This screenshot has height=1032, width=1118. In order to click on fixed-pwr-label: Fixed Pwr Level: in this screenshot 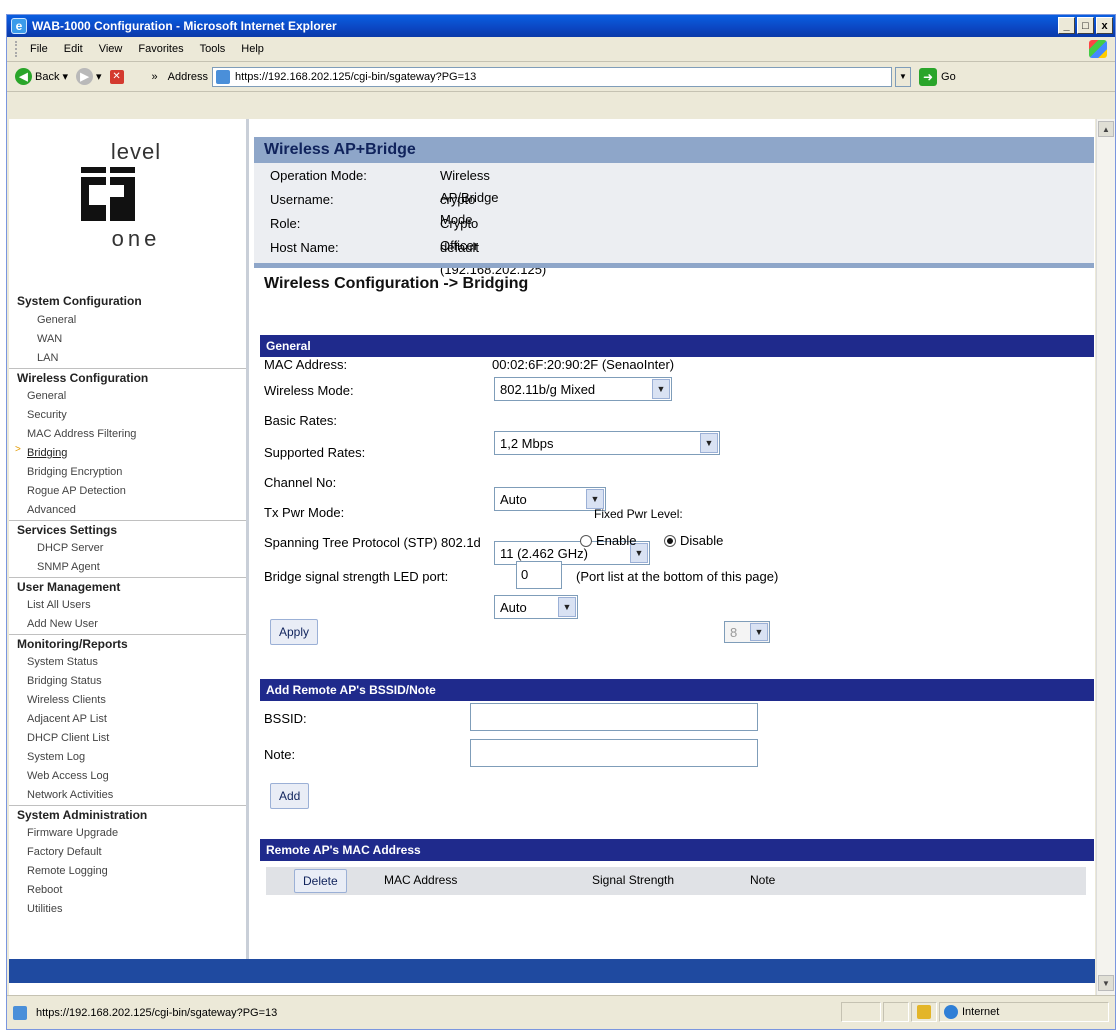, I will do `click(638, 514)`.